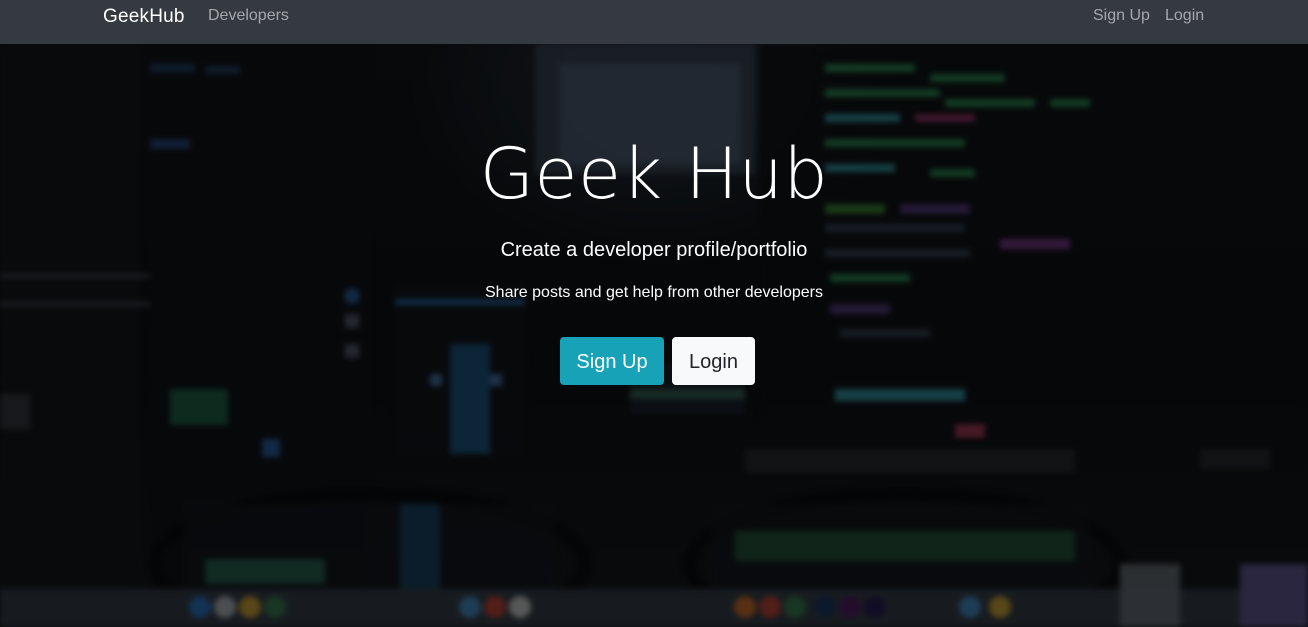  Describe the element at coordinates (654, 174) in the screenshot. I see `hero-title: Geek Hub` at that location.